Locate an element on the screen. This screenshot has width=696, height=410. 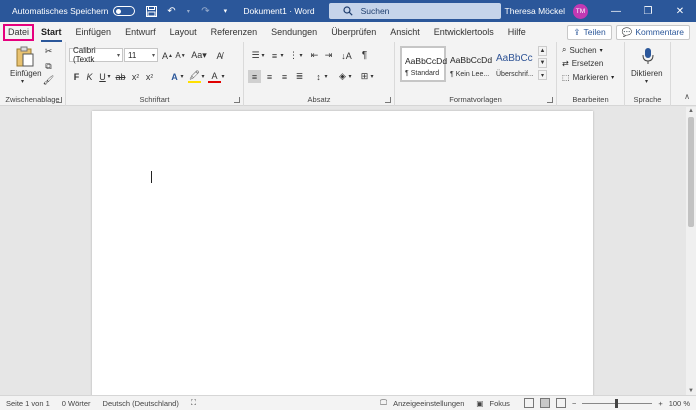
tab-entwicklertools: Entwicklertools is located at coordinates (464, 32).